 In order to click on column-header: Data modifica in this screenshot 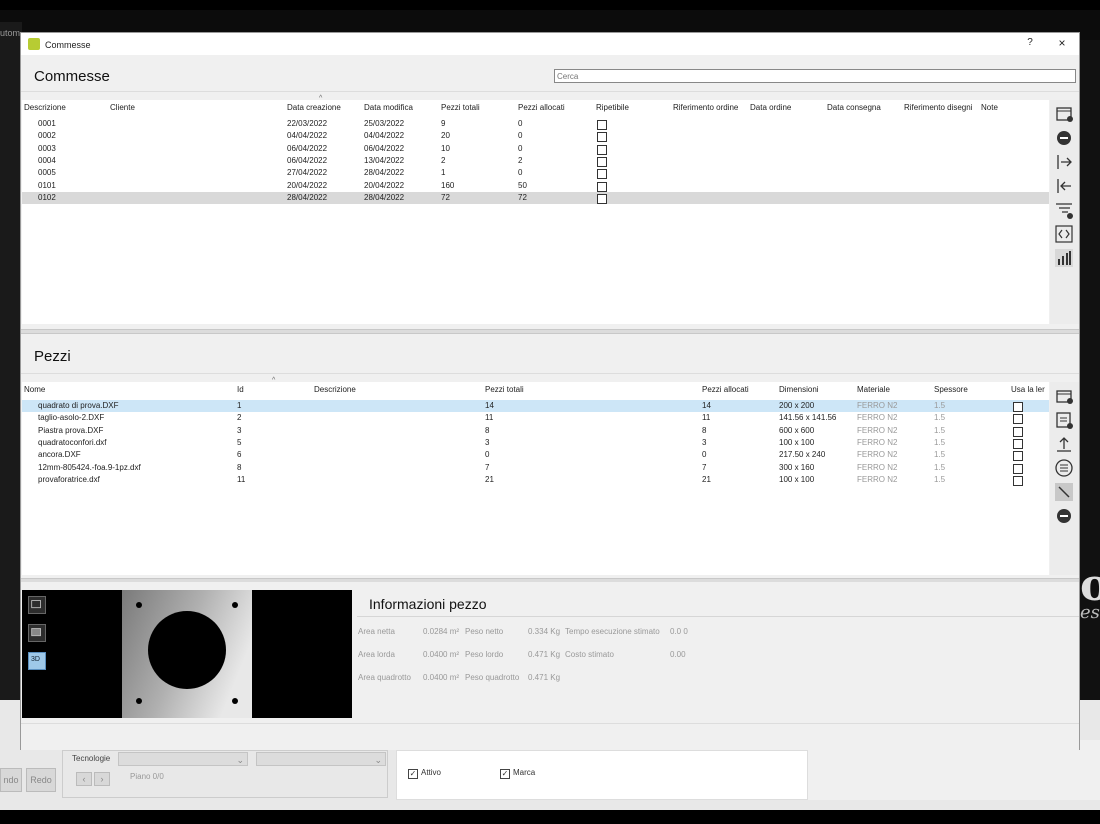, I will do `click(388, 107)`.